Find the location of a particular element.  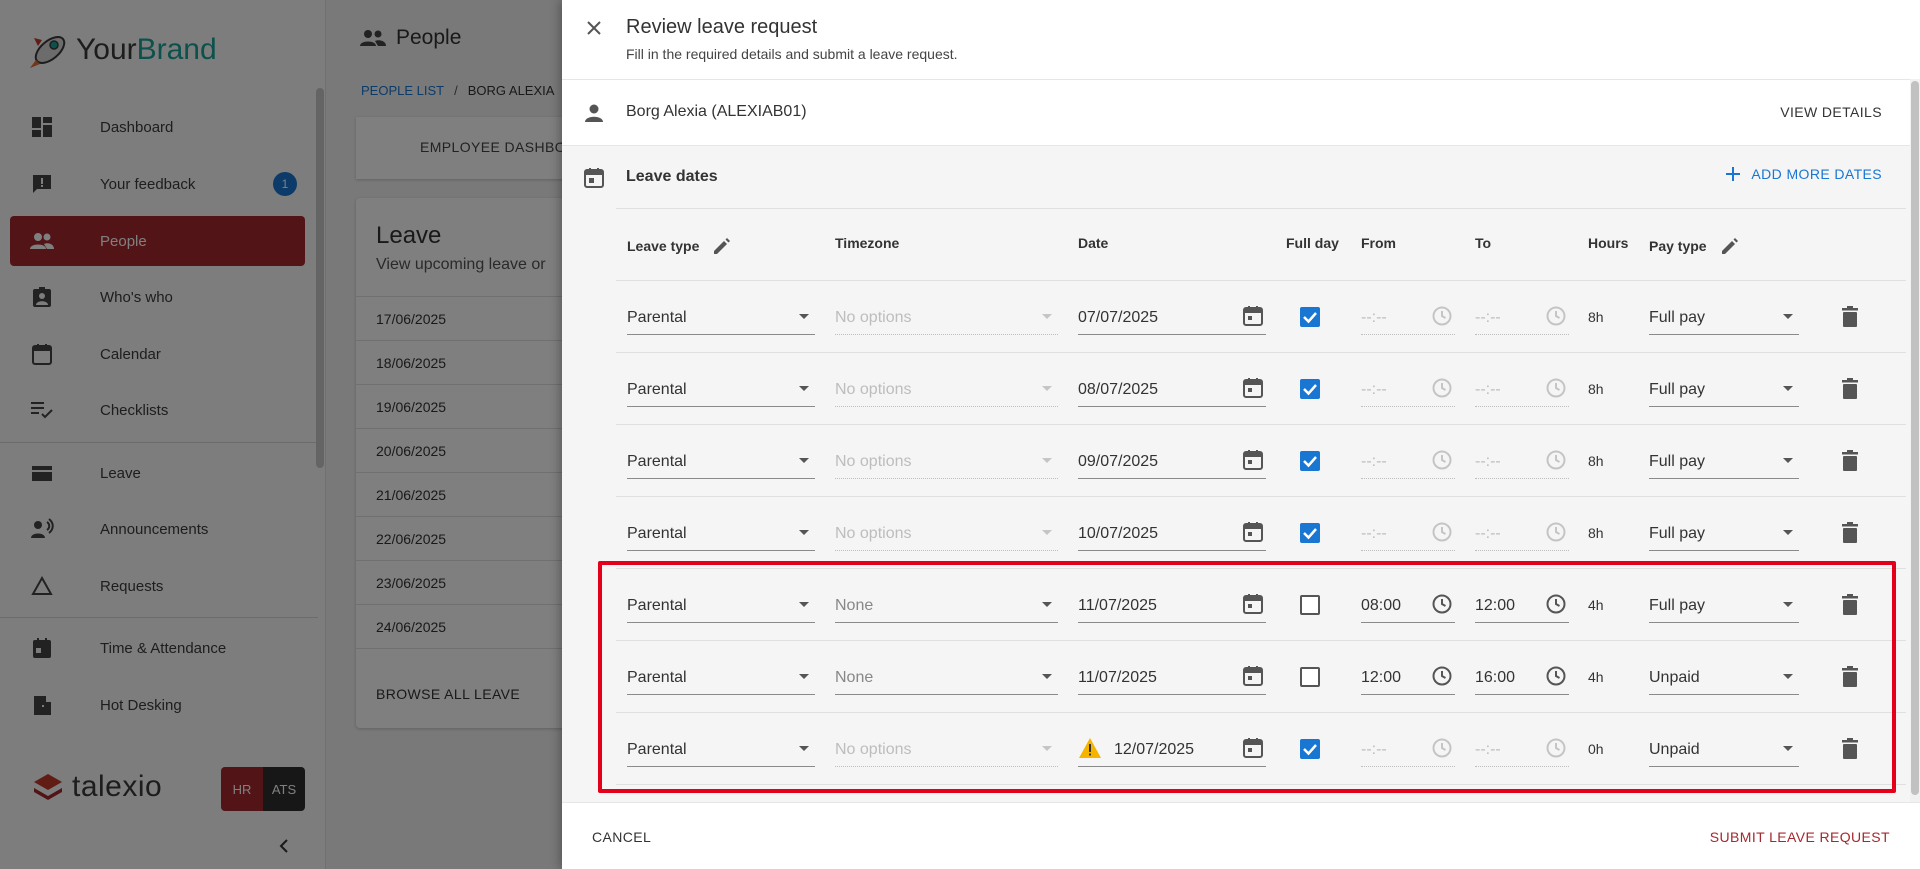

dialog-title: Review leave request is located at coordinates (722, 27).